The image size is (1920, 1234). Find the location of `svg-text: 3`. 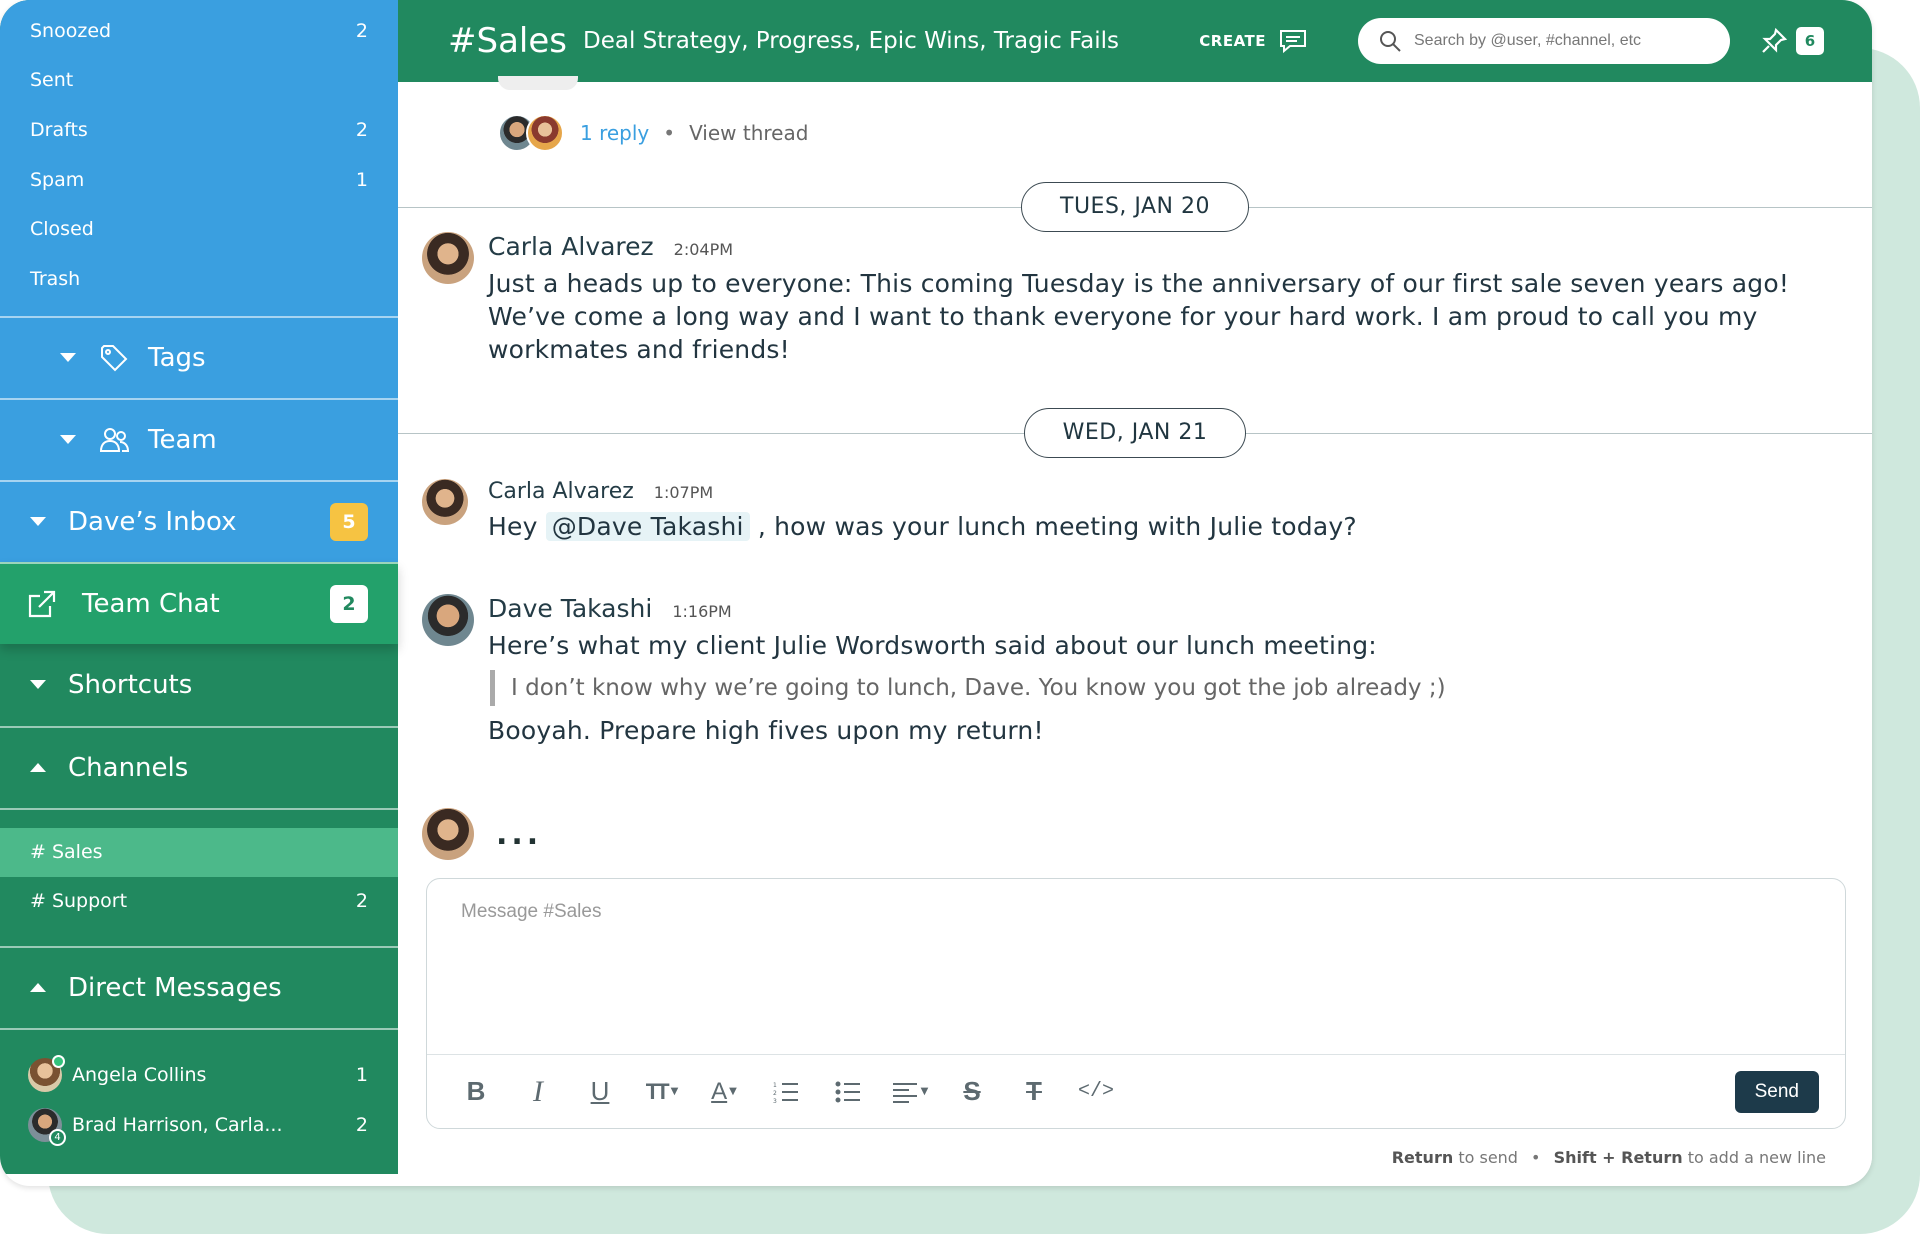

svg-text: 3 is located at coordinates (775, 1100).